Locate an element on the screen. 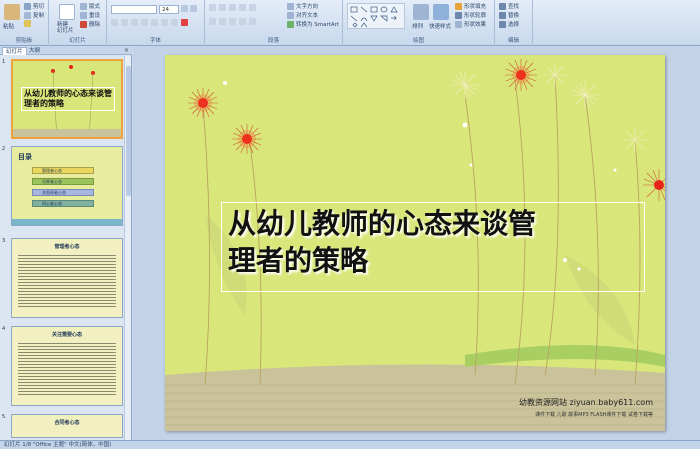 This screenshot has width=700, height=449. font-format-buttons is located at coordinates (149, 22).